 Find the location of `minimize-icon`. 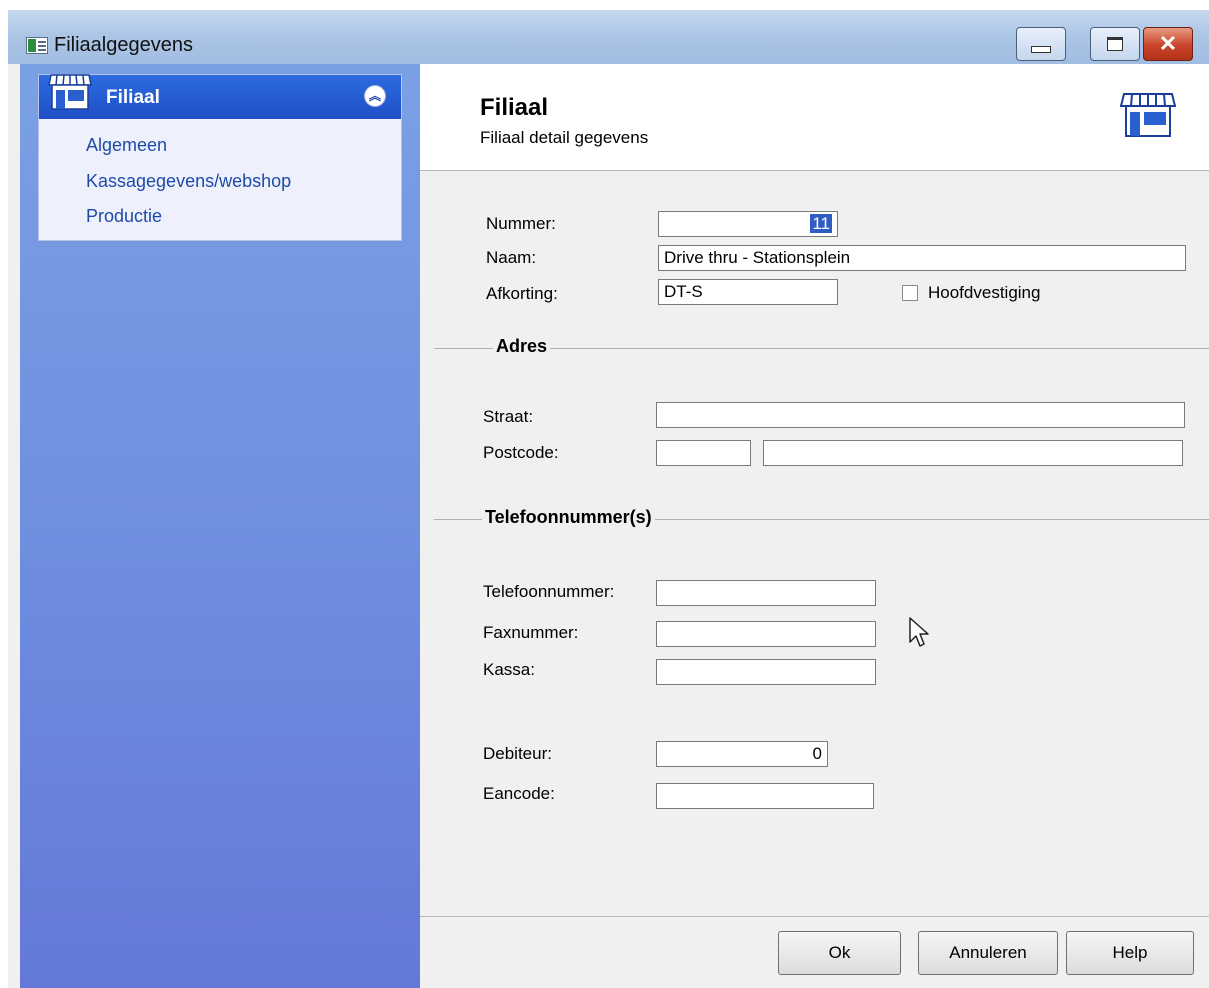

minimize-icon is located at coordinates (1041, 49).